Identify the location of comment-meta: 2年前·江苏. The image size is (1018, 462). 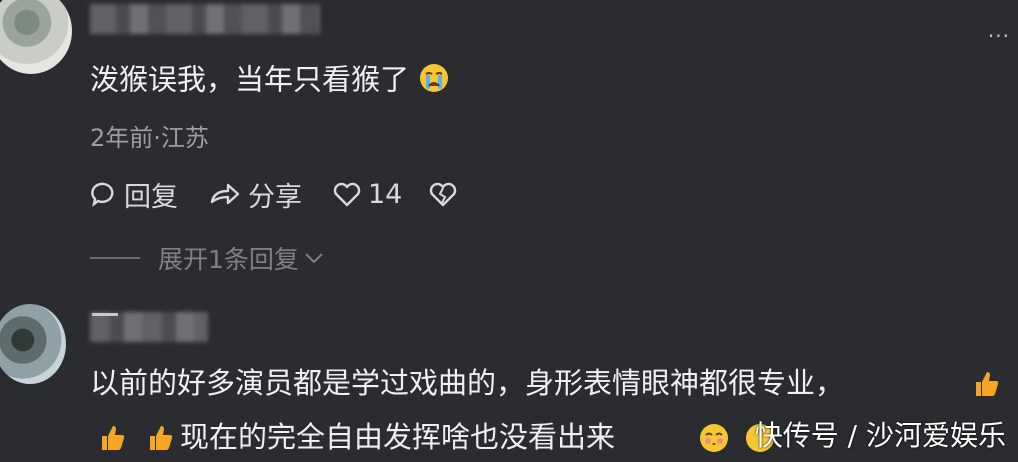
(149, 138).